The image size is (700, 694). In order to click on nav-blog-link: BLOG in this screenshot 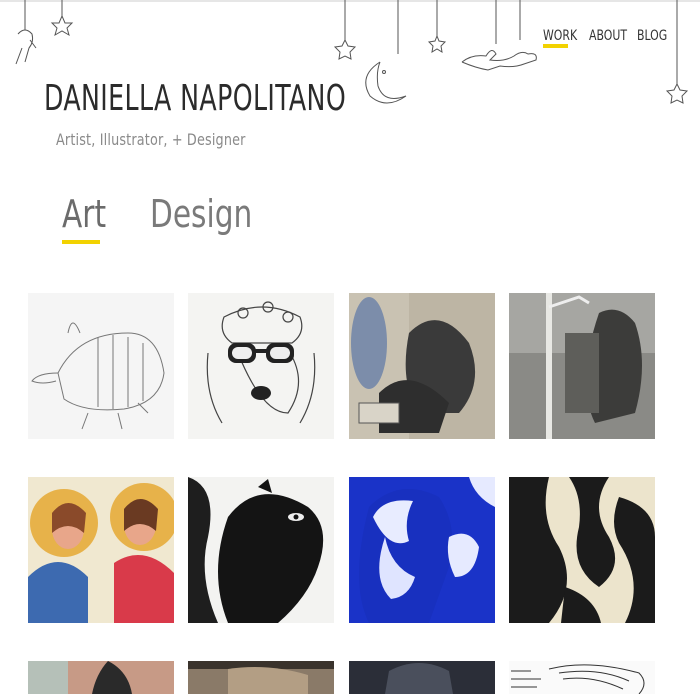, I will do `click(652, 36)`.